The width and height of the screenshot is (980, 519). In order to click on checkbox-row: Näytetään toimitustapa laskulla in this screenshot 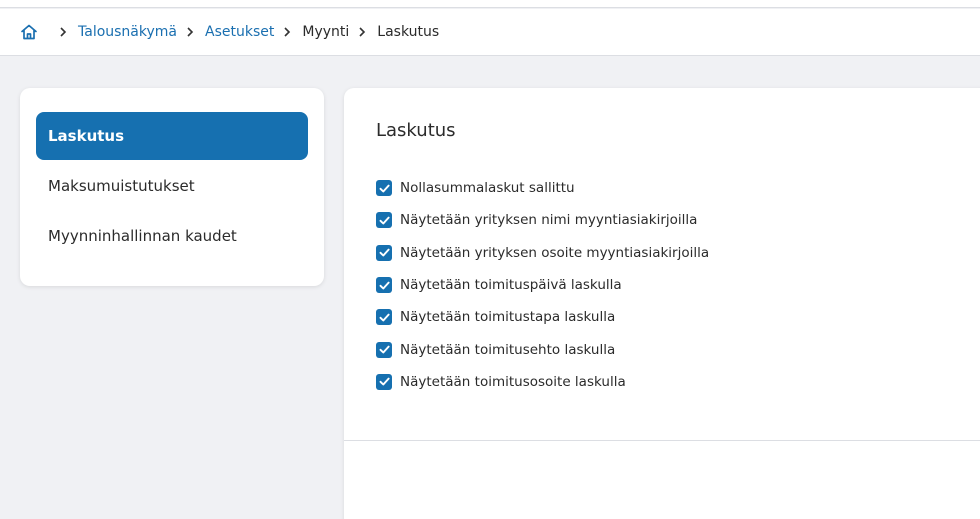, I will do `click(542, 317)`.